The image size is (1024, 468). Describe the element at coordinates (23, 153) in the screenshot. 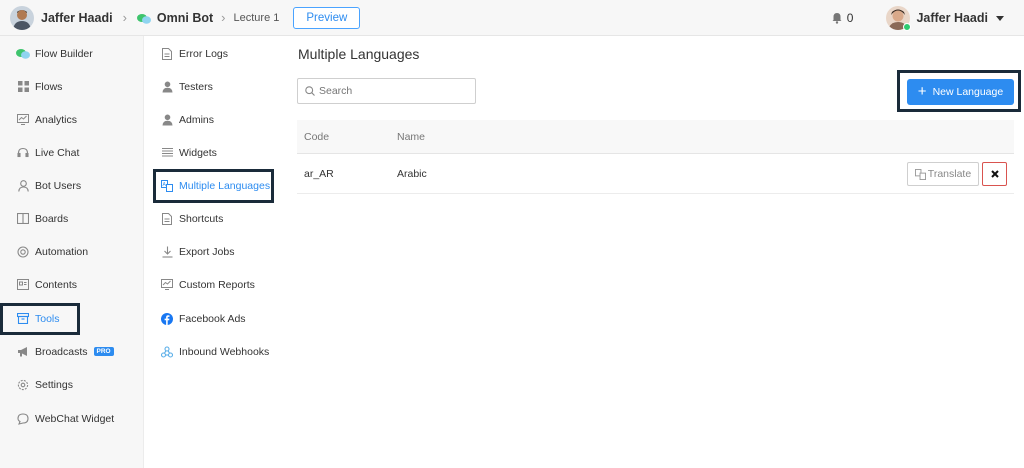

I see `headset-icon` at that location.